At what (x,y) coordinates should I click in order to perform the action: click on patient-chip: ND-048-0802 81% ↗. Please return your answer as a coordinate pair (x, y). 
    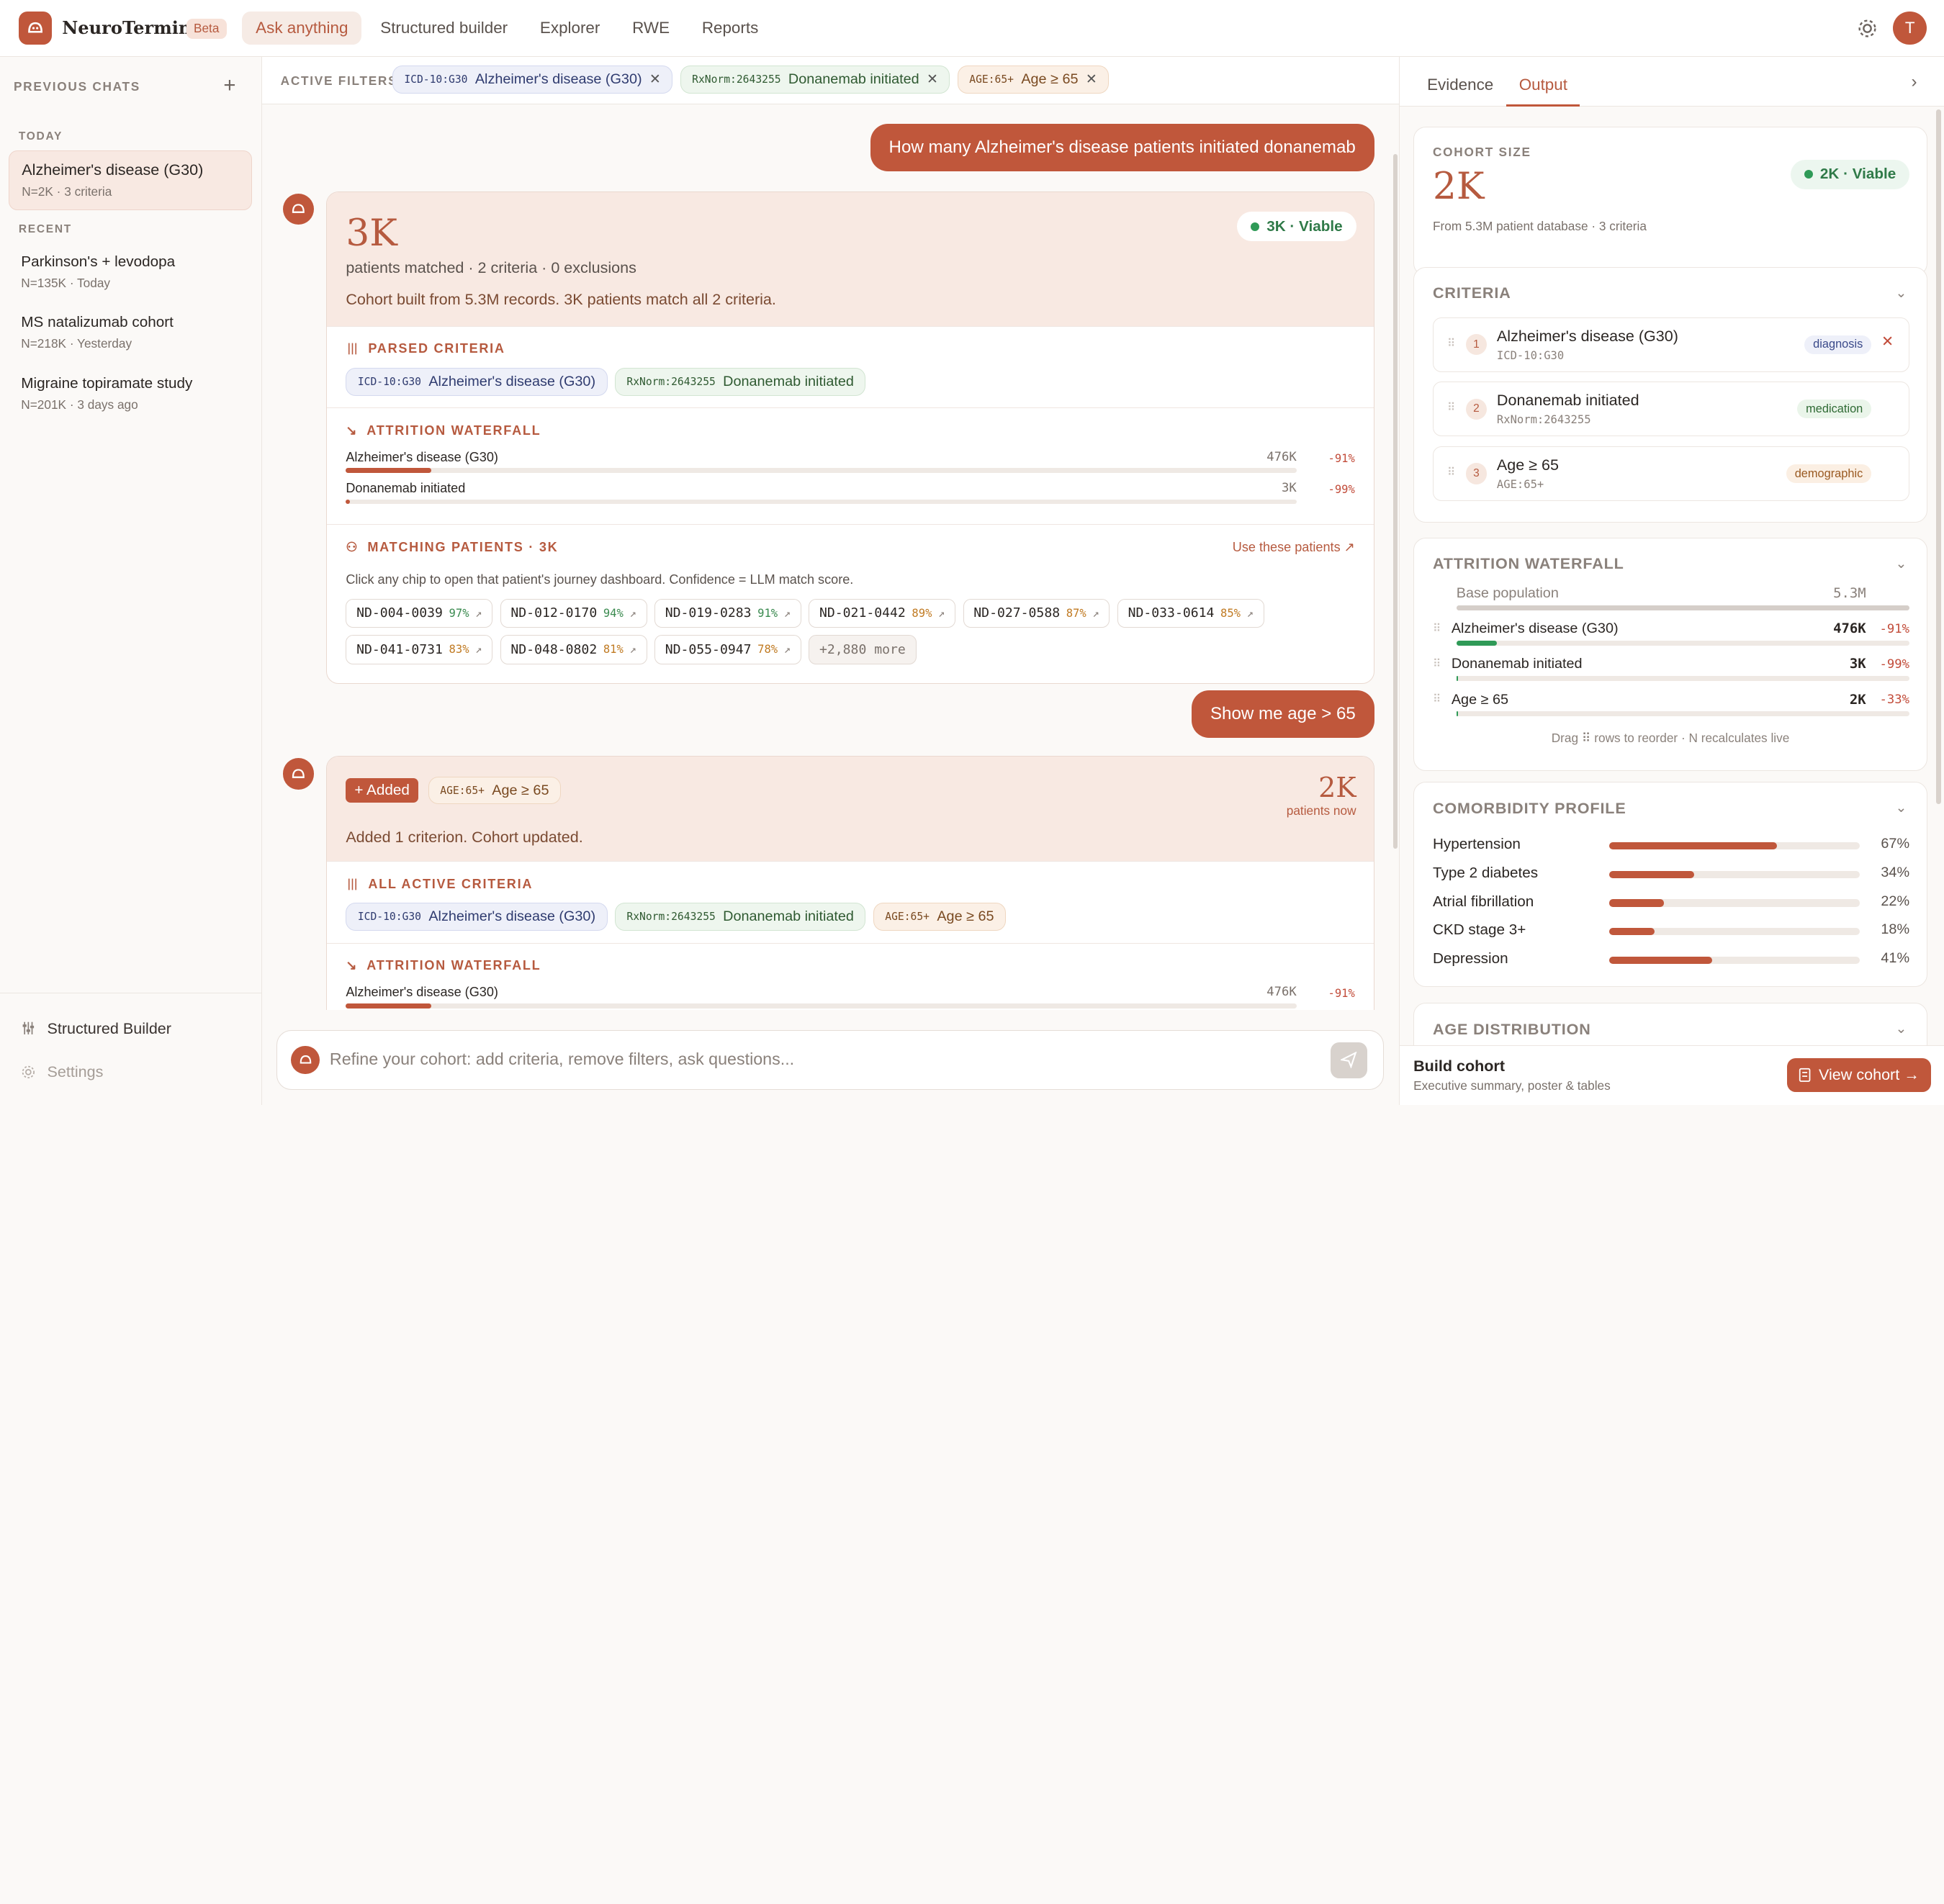
    Looking at the image, I should click on (573, 649).